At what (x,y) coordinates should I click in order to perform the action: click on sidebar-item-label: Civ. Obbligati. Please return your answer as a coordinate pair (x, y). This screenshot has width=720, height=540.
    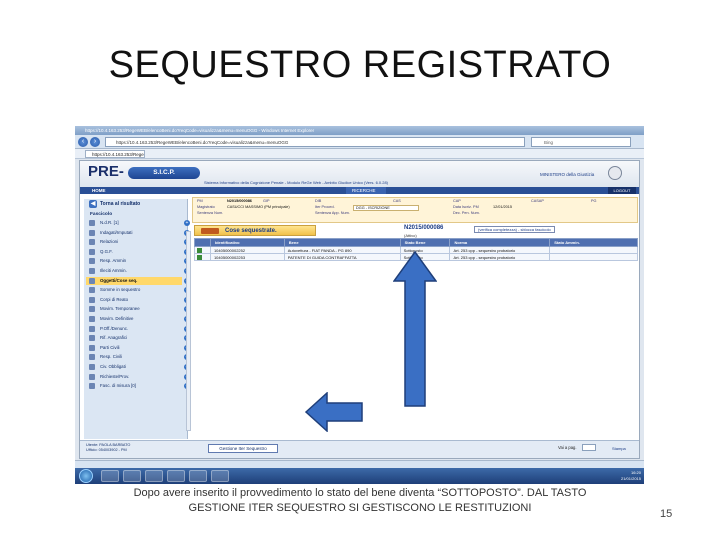
    Looking at the image, I should click on (113, 366).